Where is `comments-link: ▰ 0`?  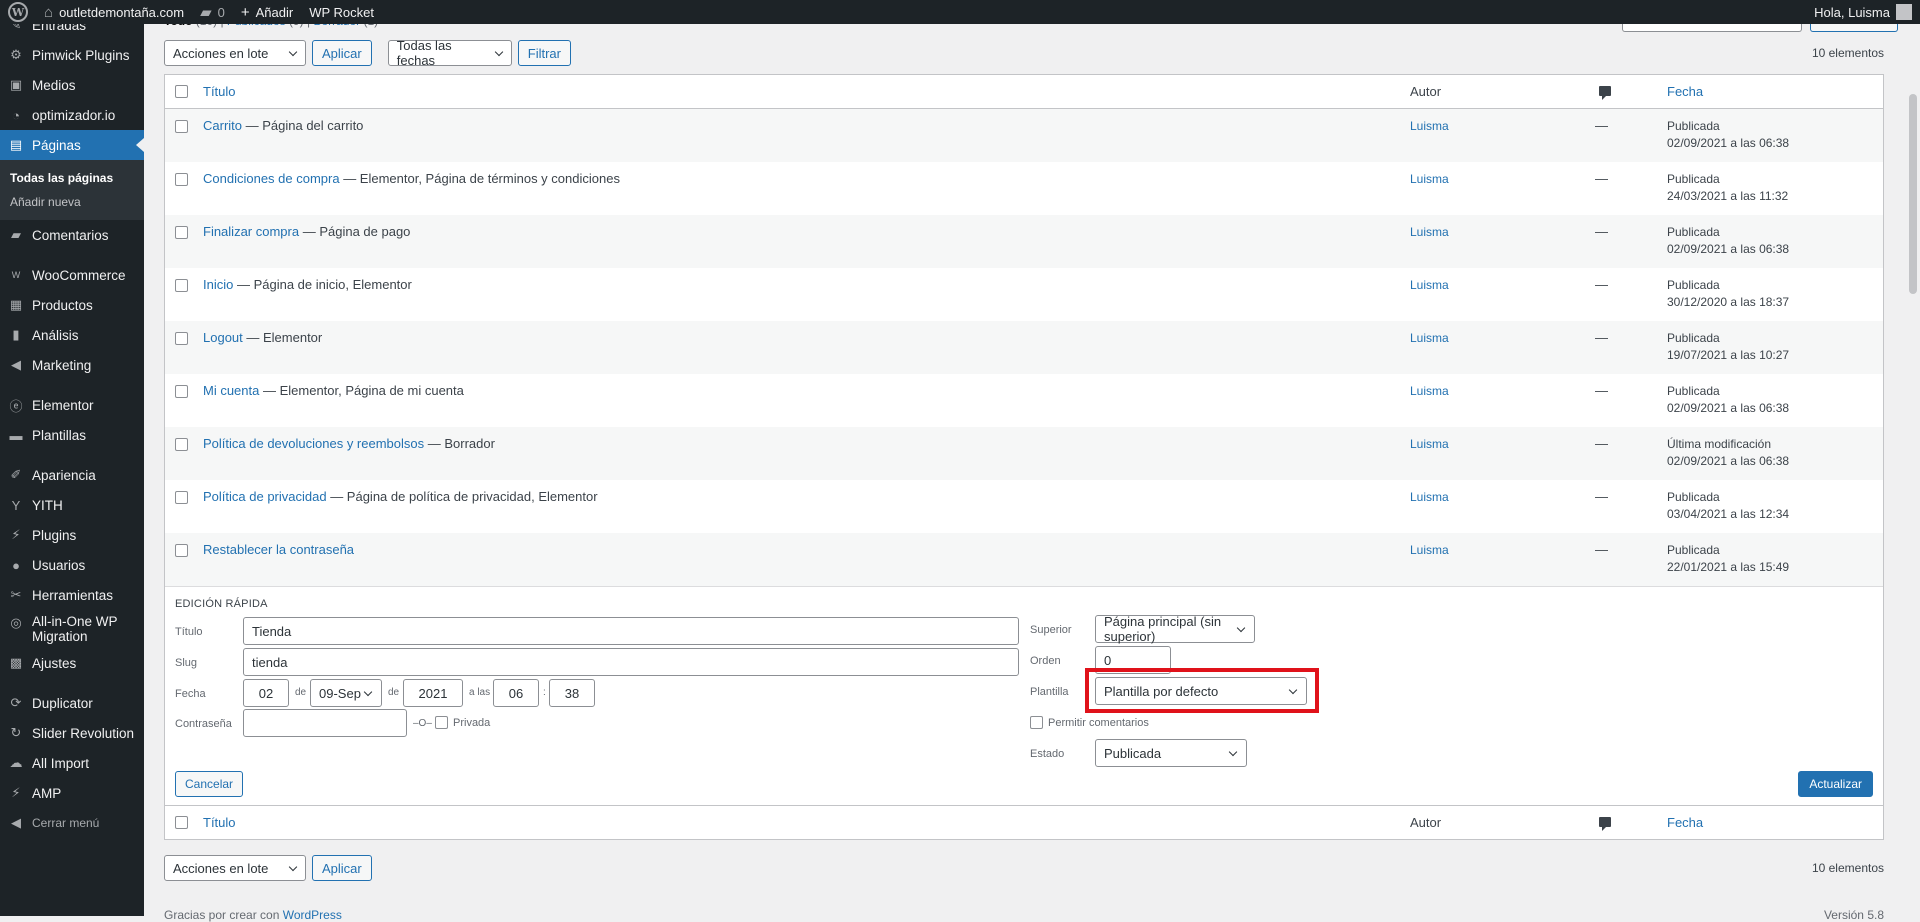 comments-link: ▰ 0 is located at coordinates (212, 12).